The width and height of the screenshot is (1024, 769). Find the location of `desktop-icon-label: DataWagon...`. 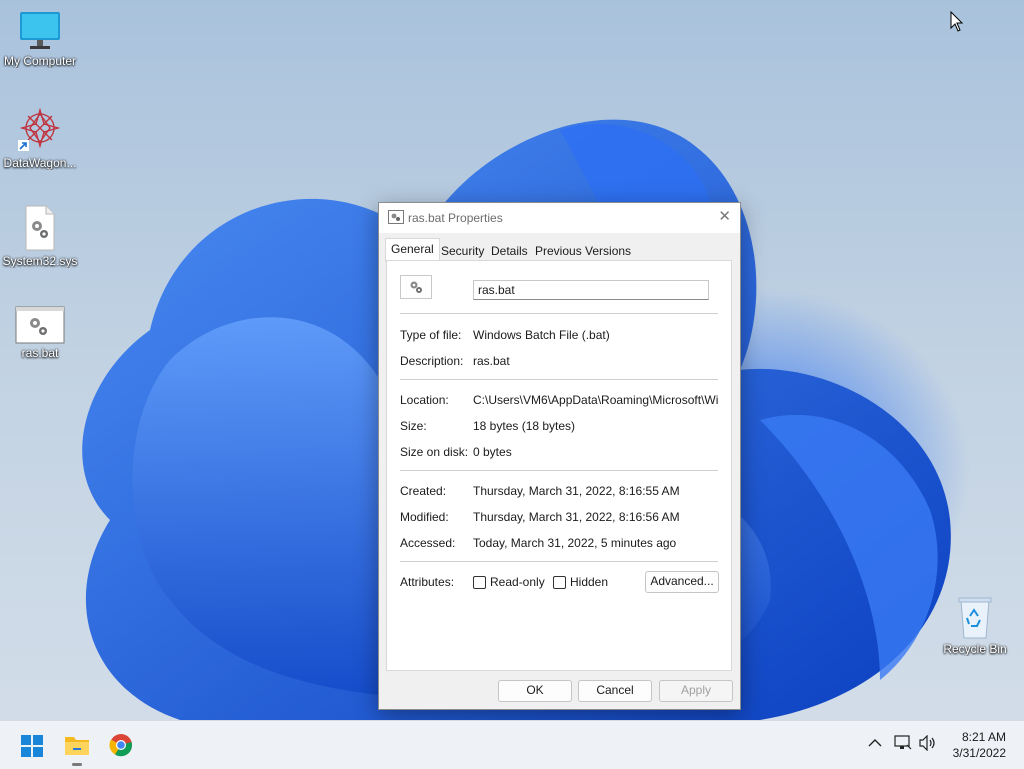

desktop-icon-label: DataWagon... is located at coordinates (40, 163).